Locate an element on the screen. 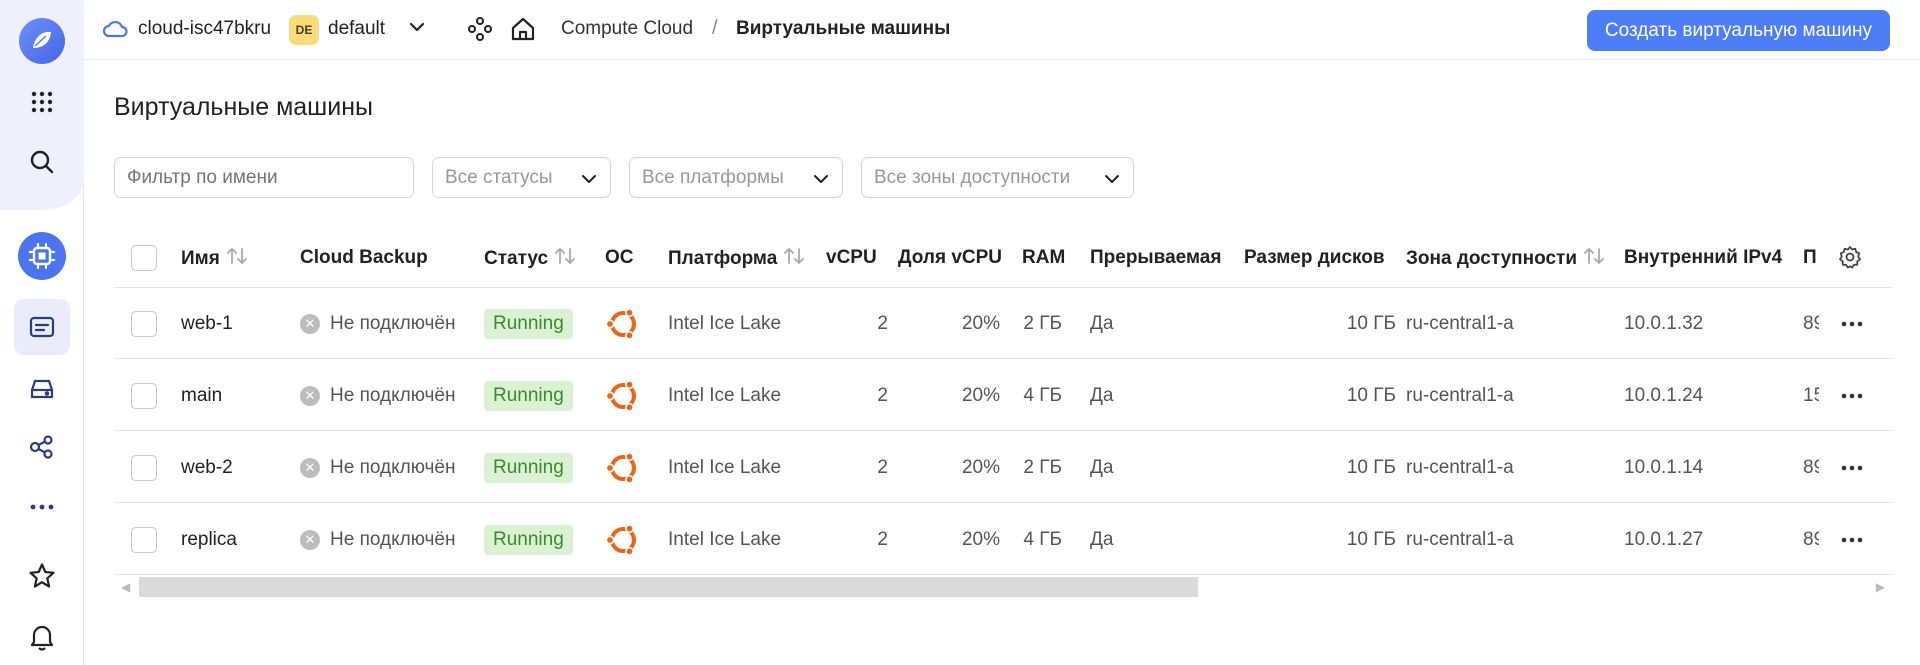  scroll-right-icon: ▶ is located at coordinates (1880, 587).